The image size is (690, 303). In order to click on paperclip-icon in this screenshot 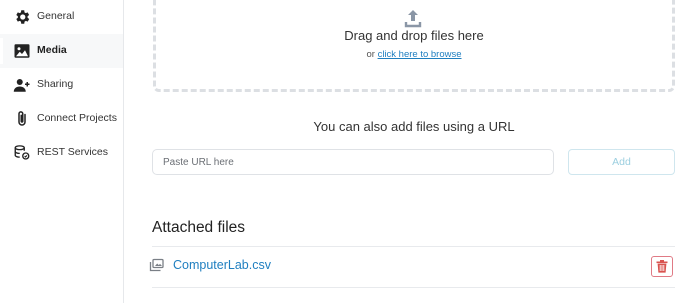, I will do `click(22, 119)`.